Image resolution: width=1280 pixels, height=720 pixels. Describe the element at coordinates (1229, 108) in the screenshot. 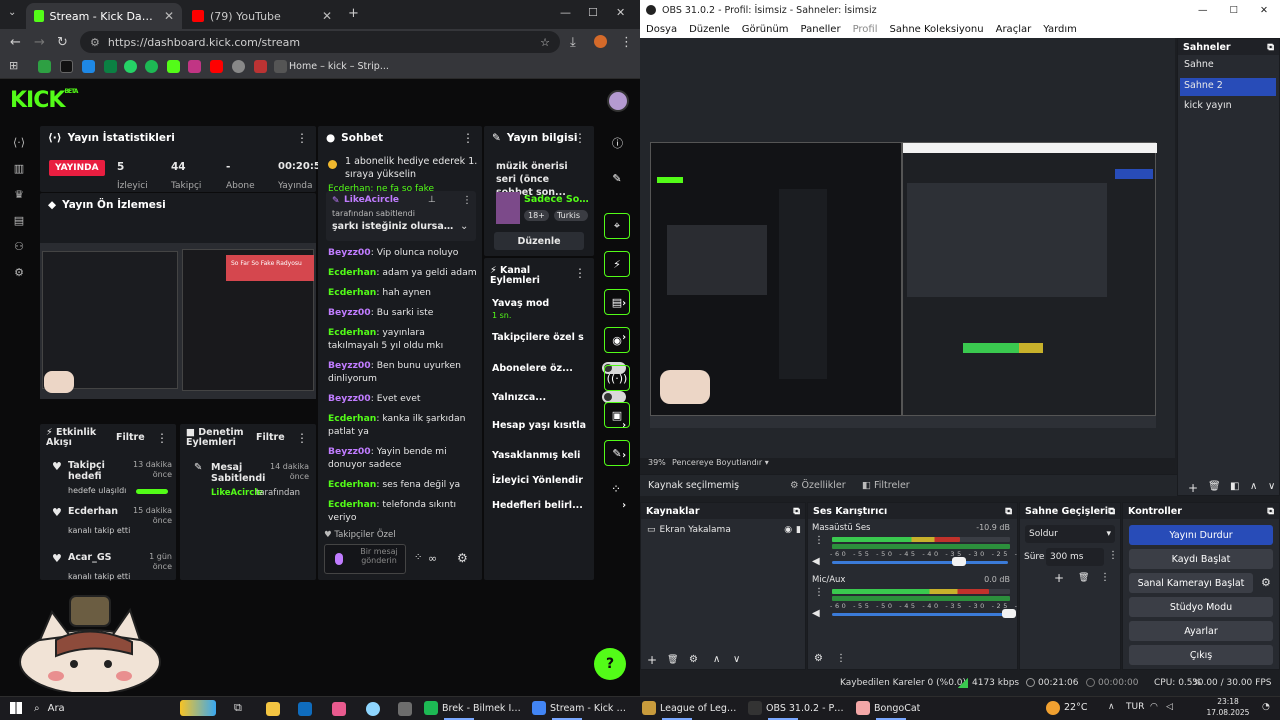

I see `scene-item: kick yayın` at that location.